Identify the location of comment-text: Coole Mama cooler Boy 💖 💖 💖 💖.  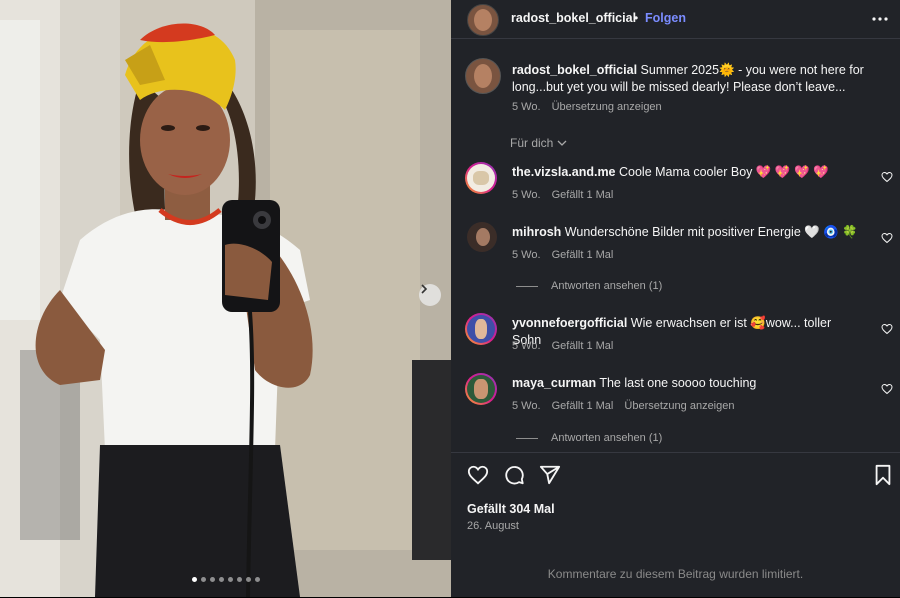
(724, 172).